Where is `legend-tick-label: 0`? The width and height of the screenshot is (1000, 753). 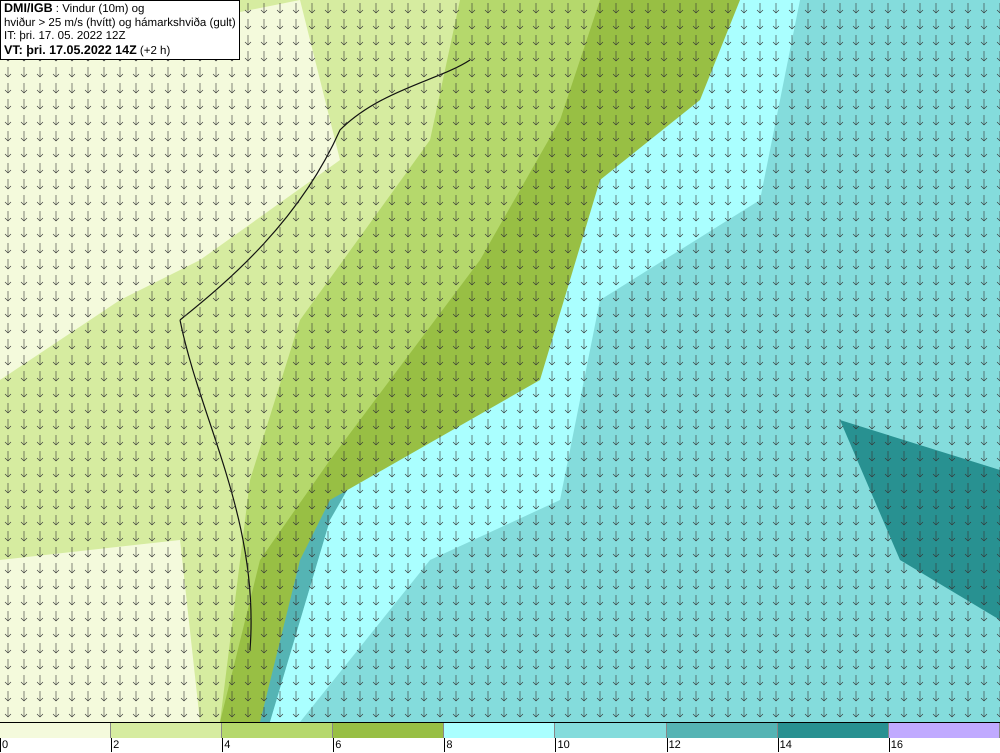
legend-tick-label: 0 is located at coordinates (4, 745).